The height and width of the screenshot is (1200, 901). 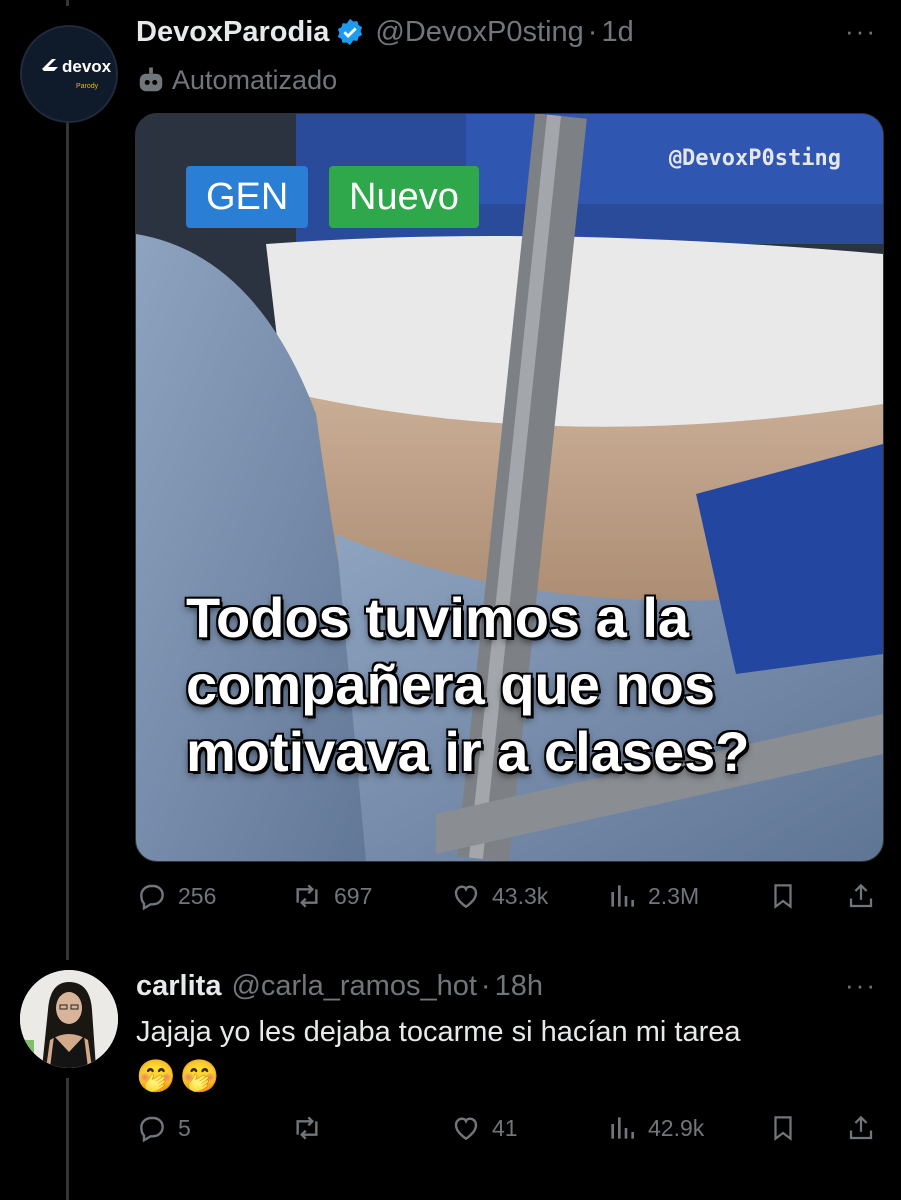 I want to click on reply-button: 256, so click(x=176, y=896).